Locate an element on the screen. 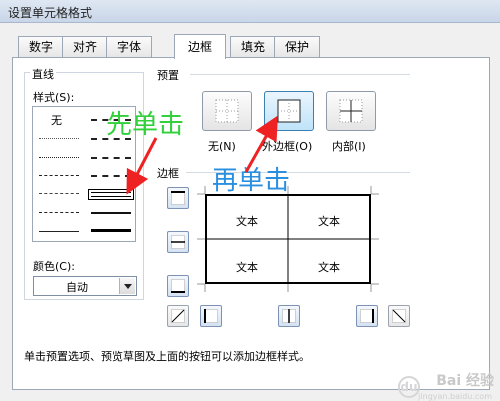 The height and width of the screenshot is (401, 500). presets-title: 预置 is located at coordinates (168, 75).